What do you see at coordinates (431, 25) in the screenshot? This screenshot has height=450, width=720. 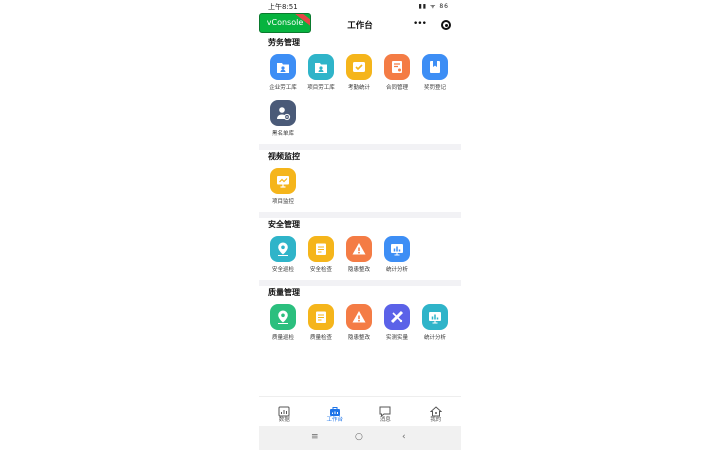 I see `mini-program-capsule: •••` at bounding box center [431, 25].